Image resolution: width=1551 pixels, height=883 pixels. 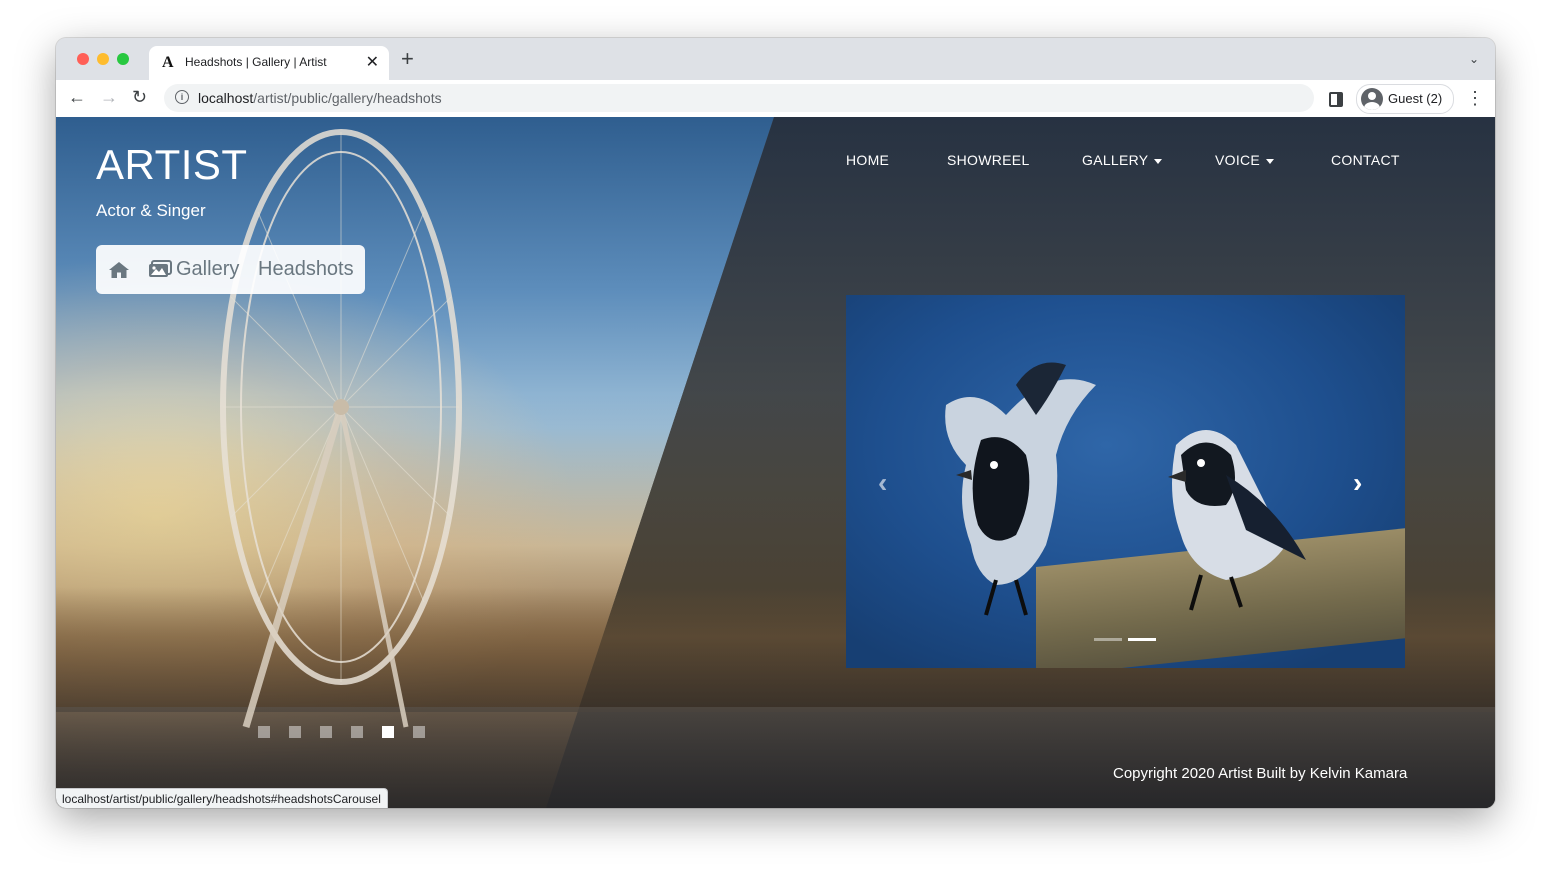 I want to click on tab-close-icon: ✕, so click(x=372, y=62).